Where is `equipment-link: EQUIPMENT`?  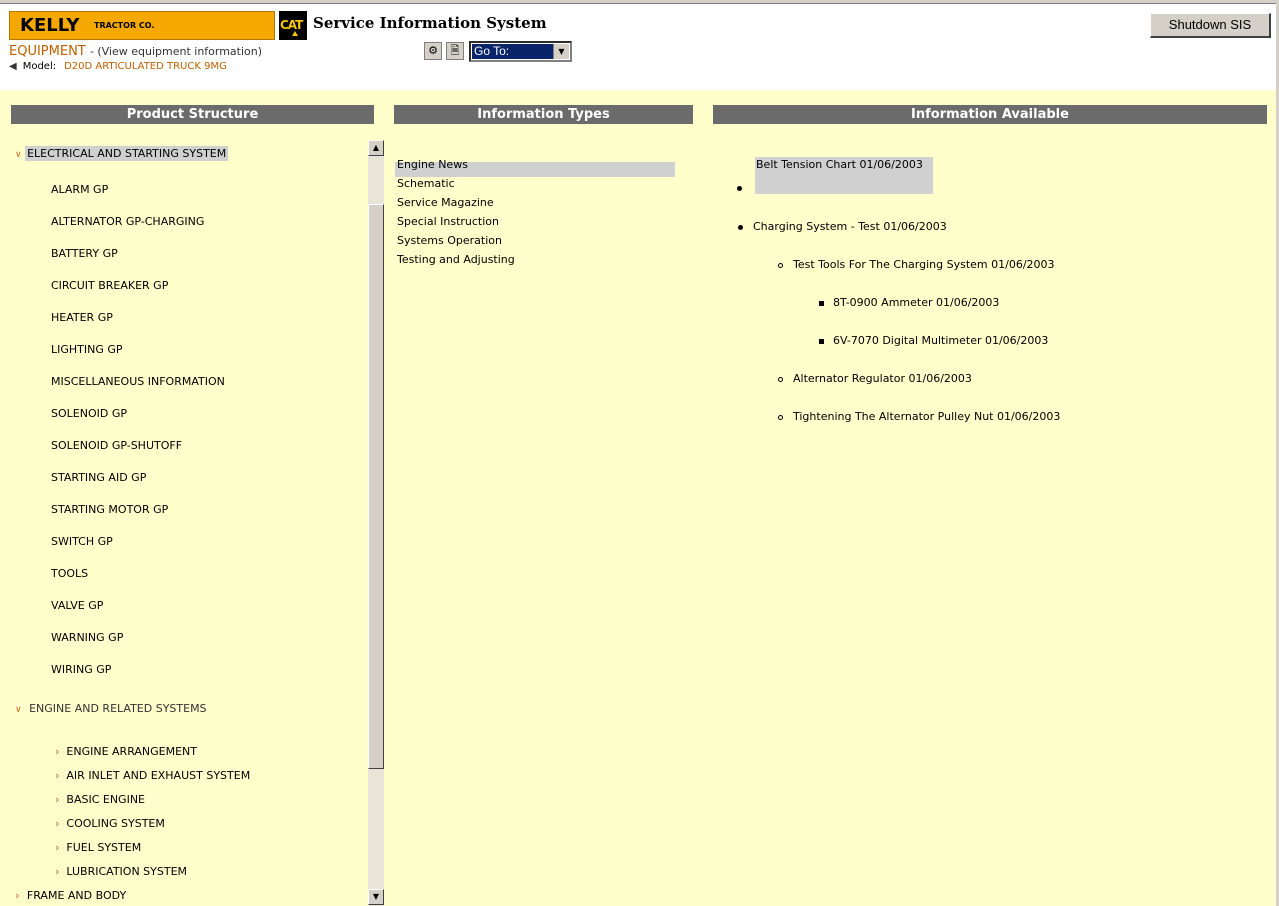
equipment-link: EQUIPMENT is located at coordinates (47, 51).